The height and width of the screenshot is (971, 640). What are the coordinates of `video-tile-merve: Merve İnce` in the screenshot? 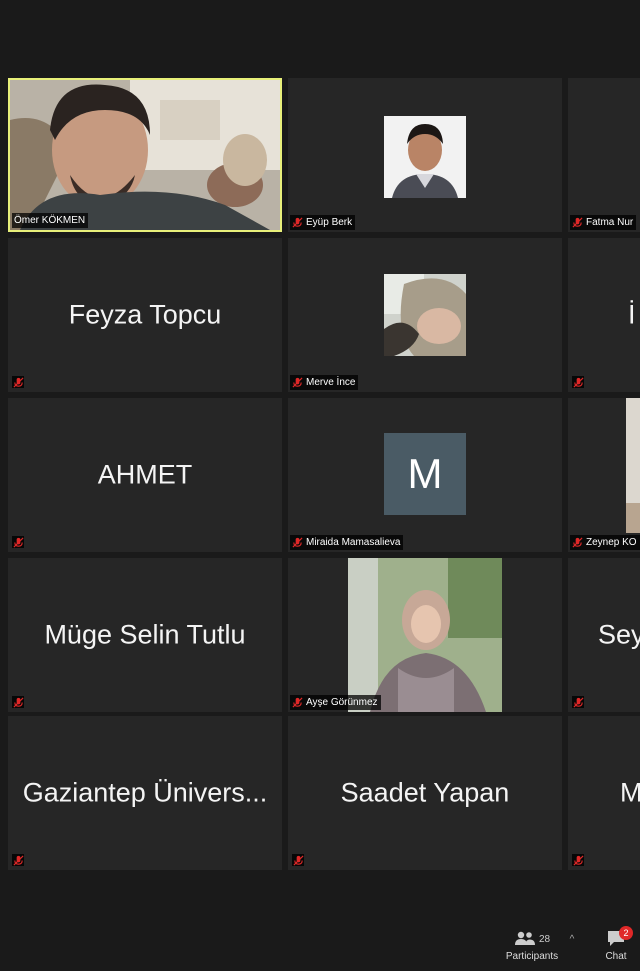 It's located at (425, 315).